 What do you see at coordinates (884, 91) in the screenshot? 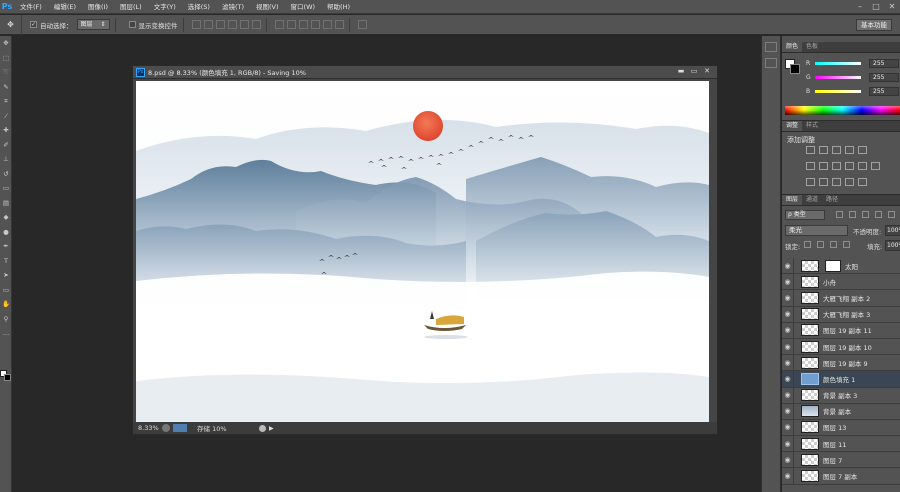
I see `blue-value-field: 255` at bounding box center [884, 91].